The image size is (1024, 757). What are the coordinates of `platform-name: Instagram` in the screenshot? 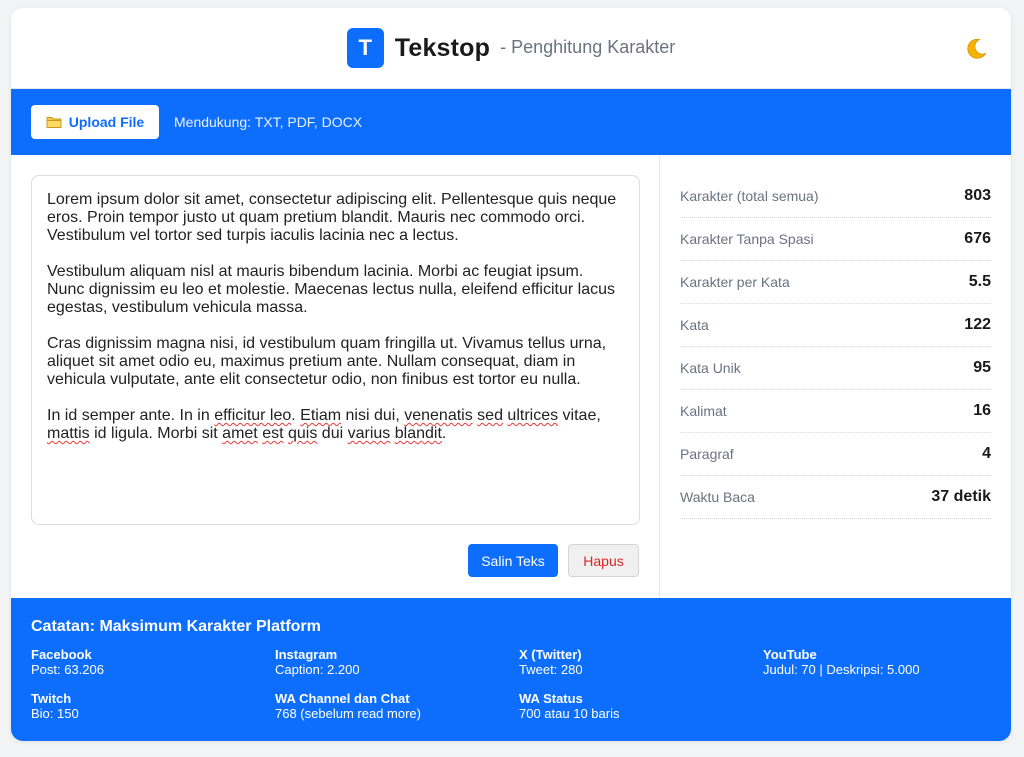 It's located at (306, 654).